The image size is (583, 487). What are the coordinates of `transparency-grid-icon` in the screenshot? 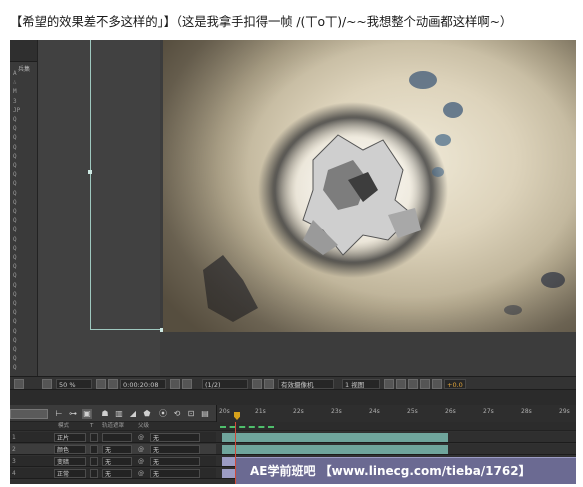 It's located at (269, 384).